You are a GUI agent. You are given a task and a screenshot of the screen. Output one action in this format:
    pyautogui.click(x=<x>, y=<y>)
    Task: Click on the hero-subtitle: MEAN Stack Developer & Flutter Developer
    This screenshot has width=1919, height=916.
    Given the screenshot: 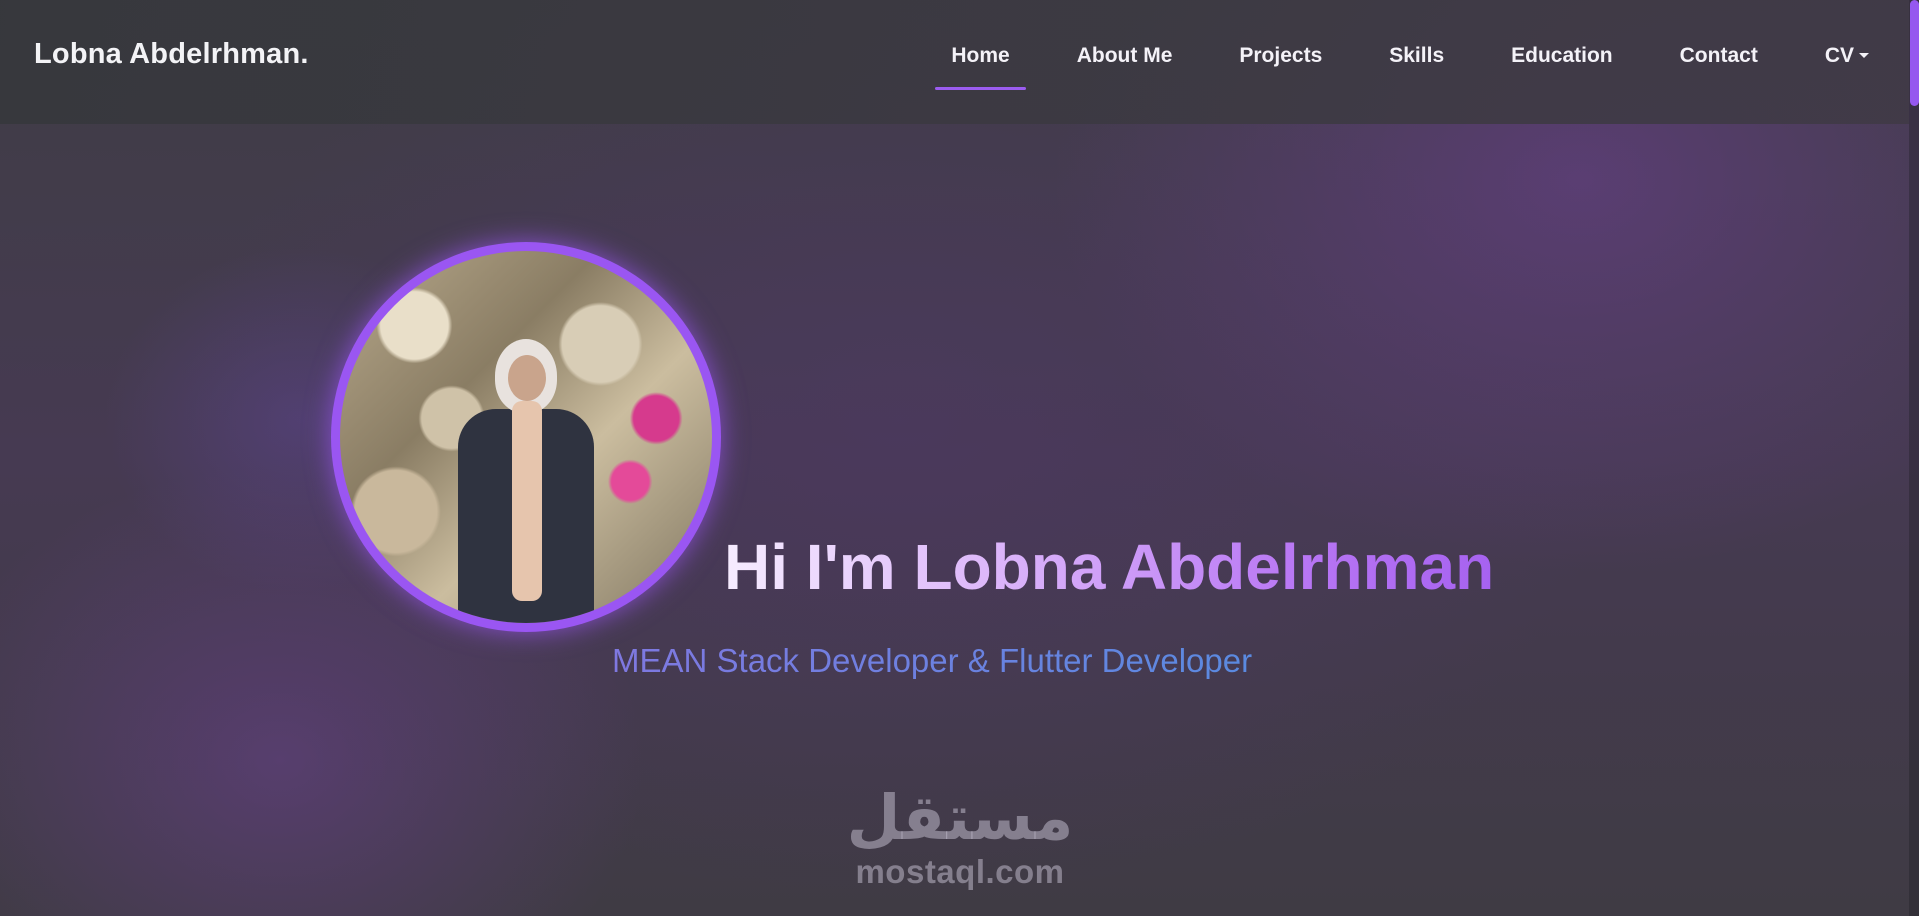 What is the action you would take?
    pyautogui.click(x=932, y=660)
    